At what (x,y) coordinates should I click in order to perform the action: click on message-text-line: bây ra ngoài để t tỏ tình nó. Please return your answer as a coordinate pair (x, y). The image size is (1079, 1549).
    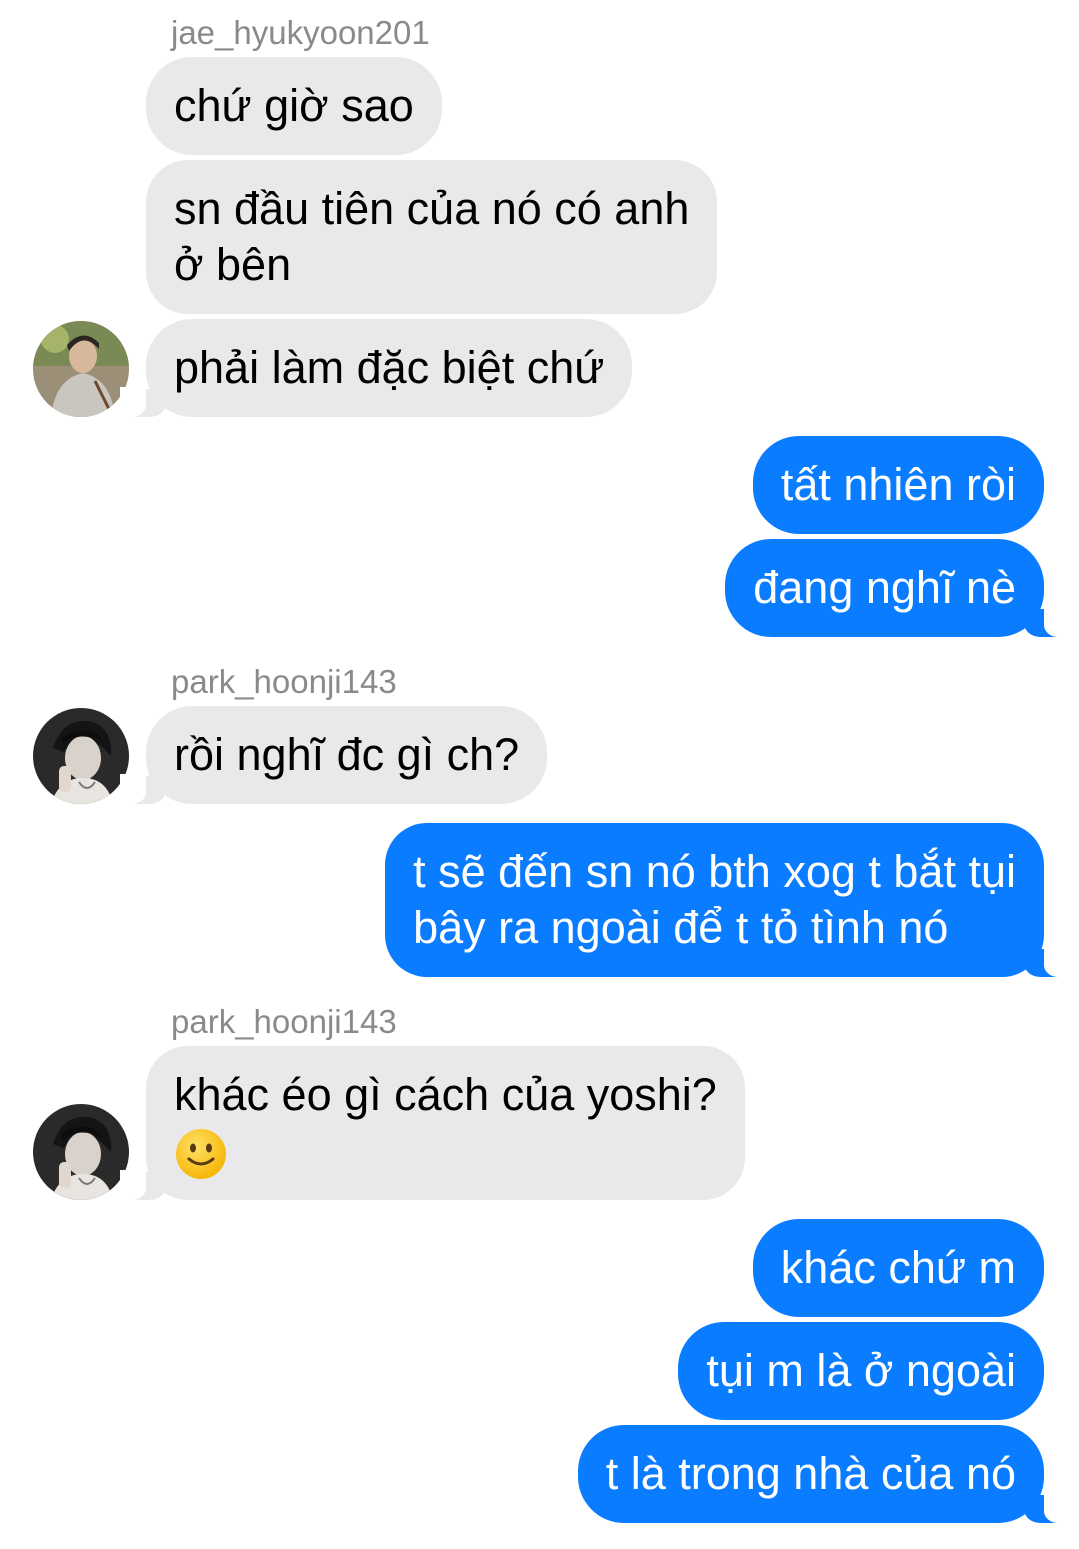
    Looking at the image, I should click on (681, 927).